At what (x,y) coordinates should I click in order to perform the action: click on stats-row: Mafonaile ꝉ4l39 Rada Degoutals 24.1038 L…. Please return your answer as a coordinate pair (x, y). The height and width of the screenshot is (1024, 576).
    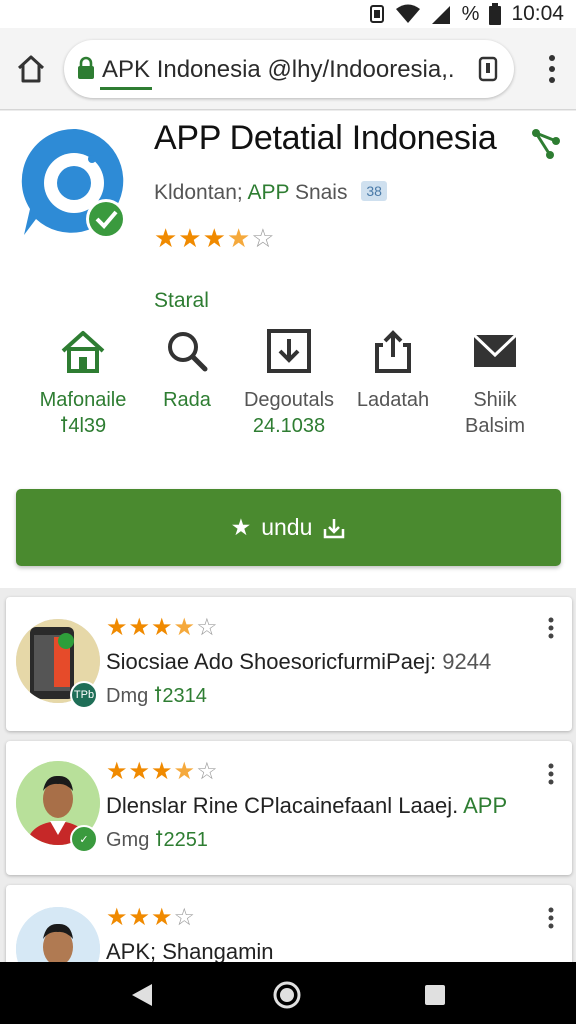
    Looking at the image, I should click on (288, 384).